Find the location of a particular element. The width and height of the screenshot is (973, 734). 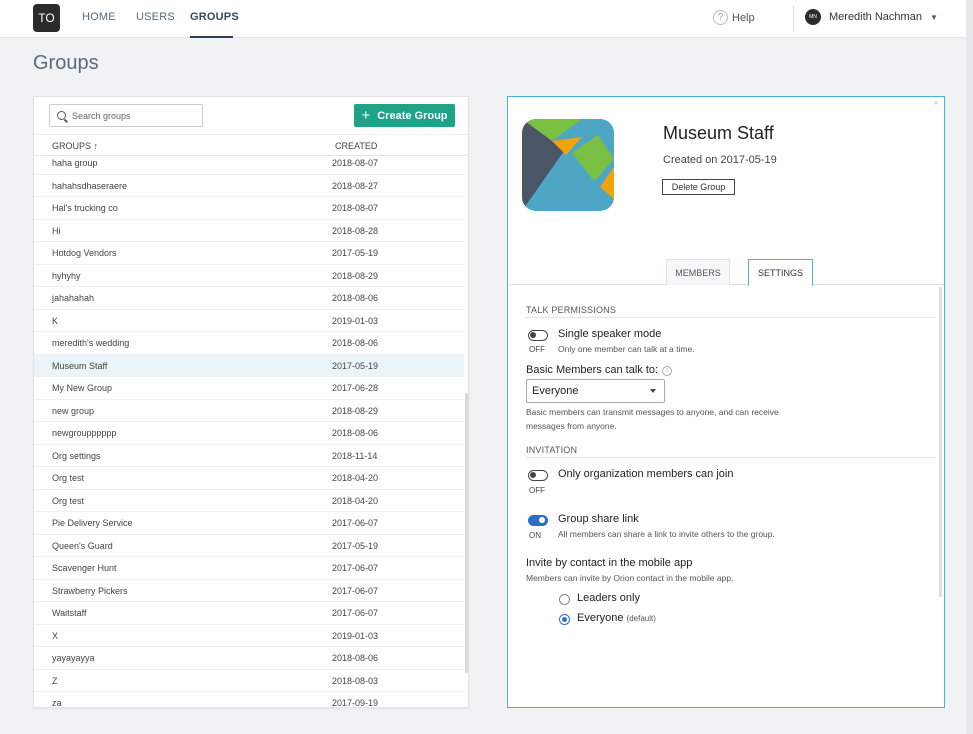

table-row: hahahsdhaseraere 2018-08-27 is located at coordinates (249, 186).